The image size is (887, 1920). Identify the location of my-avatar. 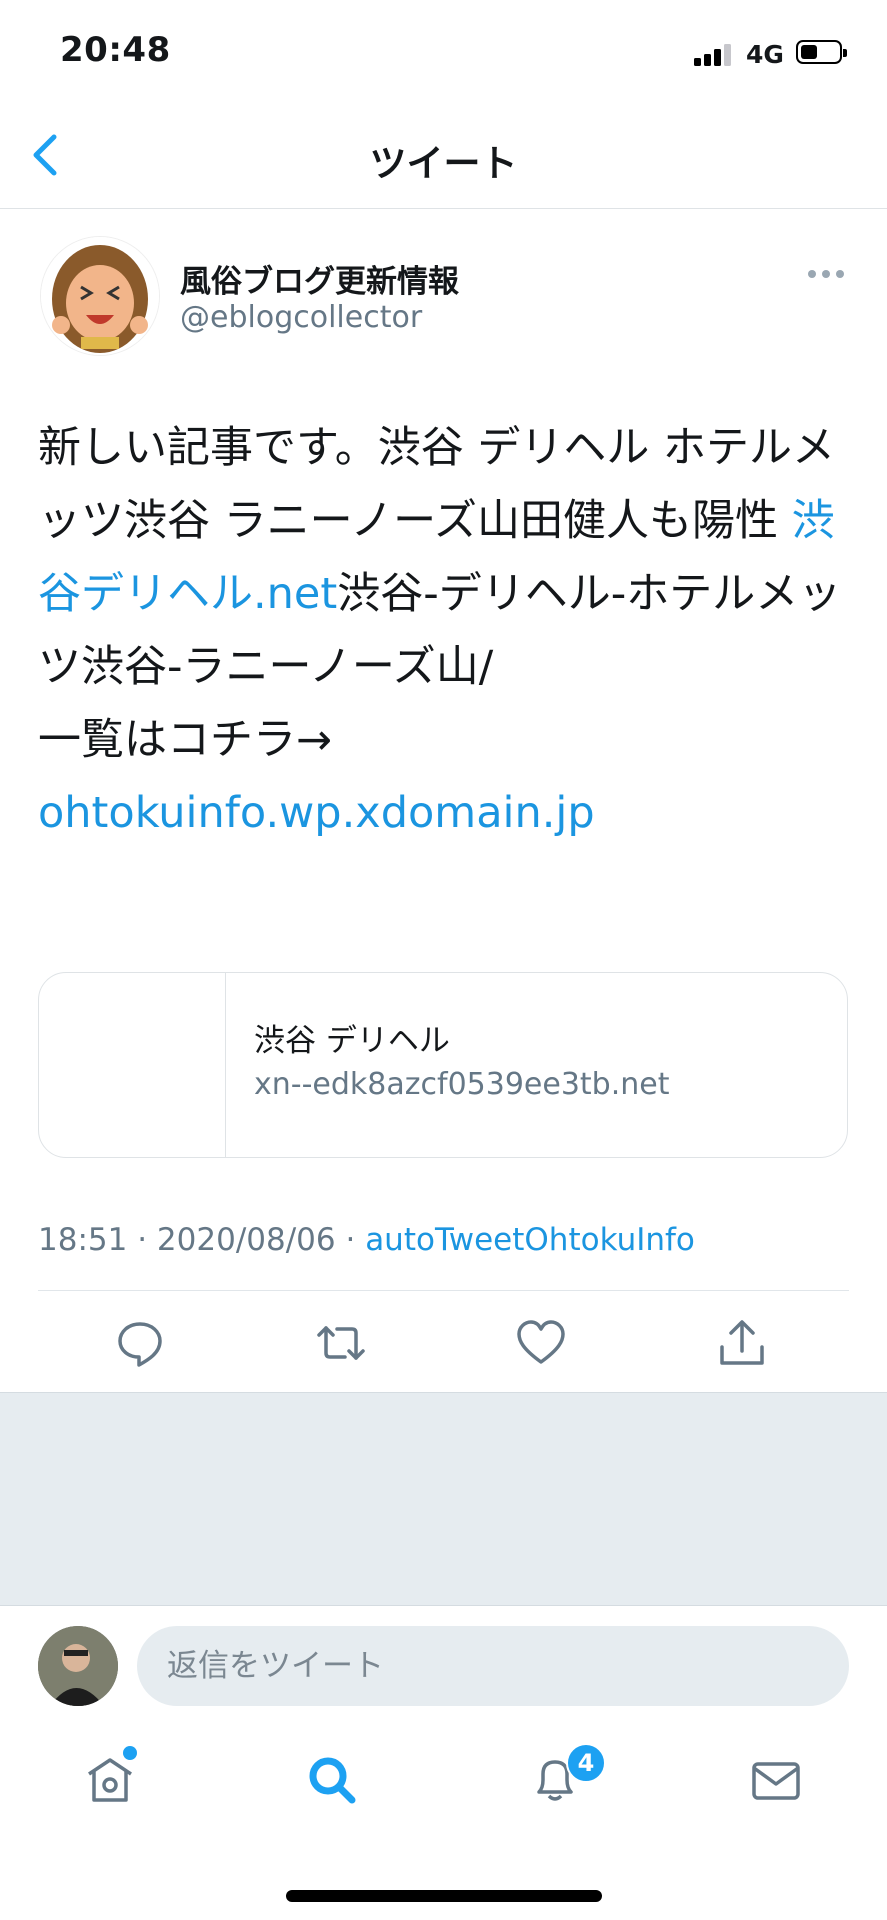
(78, 1666).